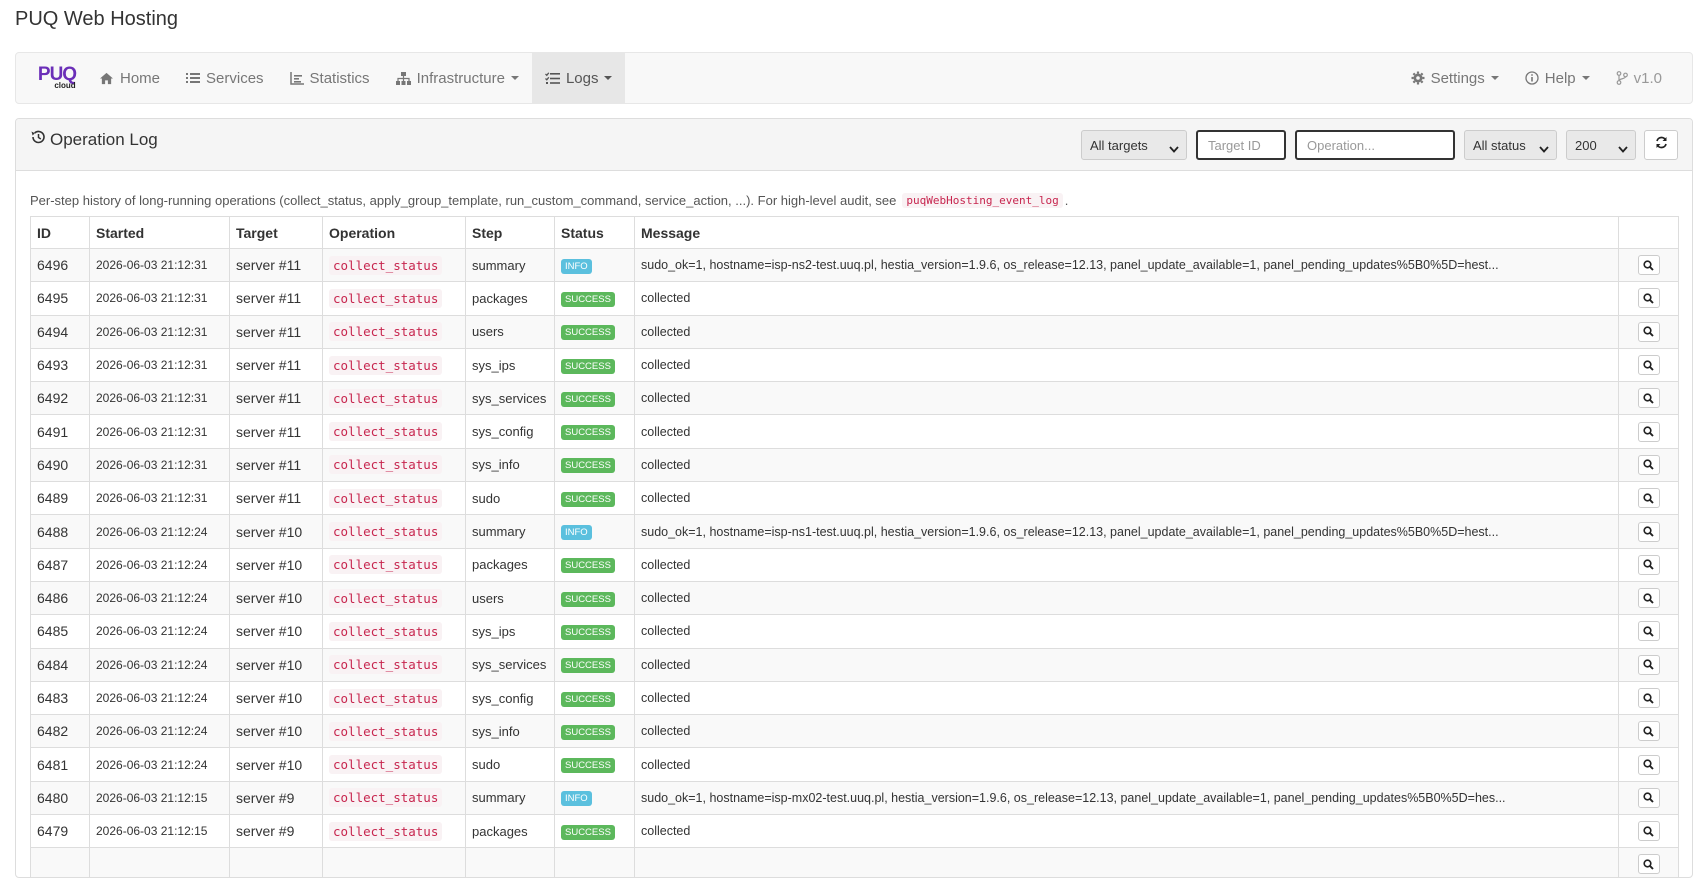  I want to click on nav-logs: Logs, so click(579, 78).